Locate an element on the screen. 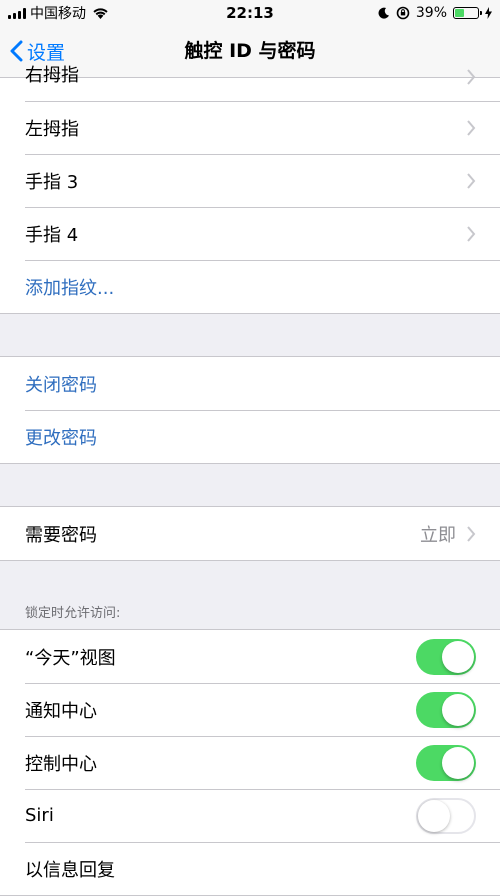 This screenshot has width=500, height=896. moon-icon is located at coordinates (383, 13).